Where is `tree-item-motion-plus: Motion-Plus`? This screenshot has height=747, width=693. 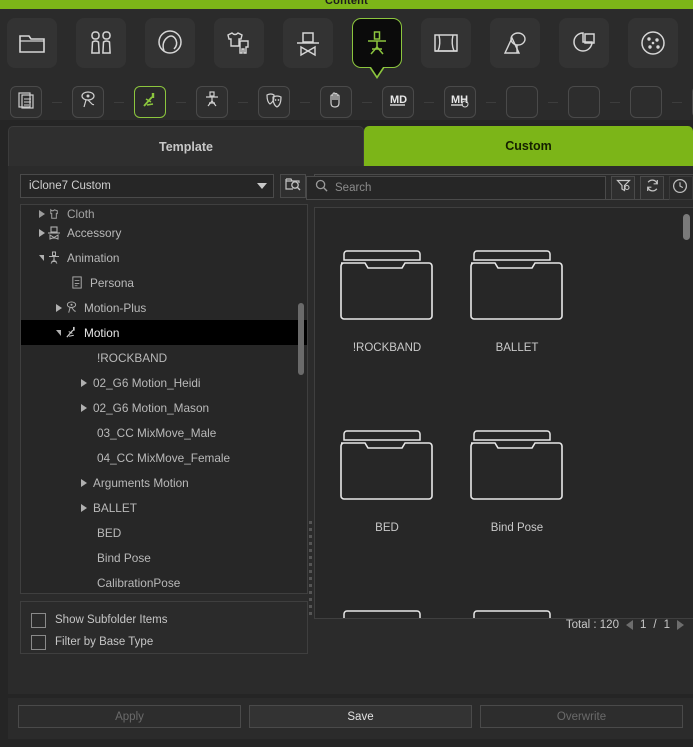
tree-item-motion-plus: Motion-Plus is located at coordinates (164, 307).